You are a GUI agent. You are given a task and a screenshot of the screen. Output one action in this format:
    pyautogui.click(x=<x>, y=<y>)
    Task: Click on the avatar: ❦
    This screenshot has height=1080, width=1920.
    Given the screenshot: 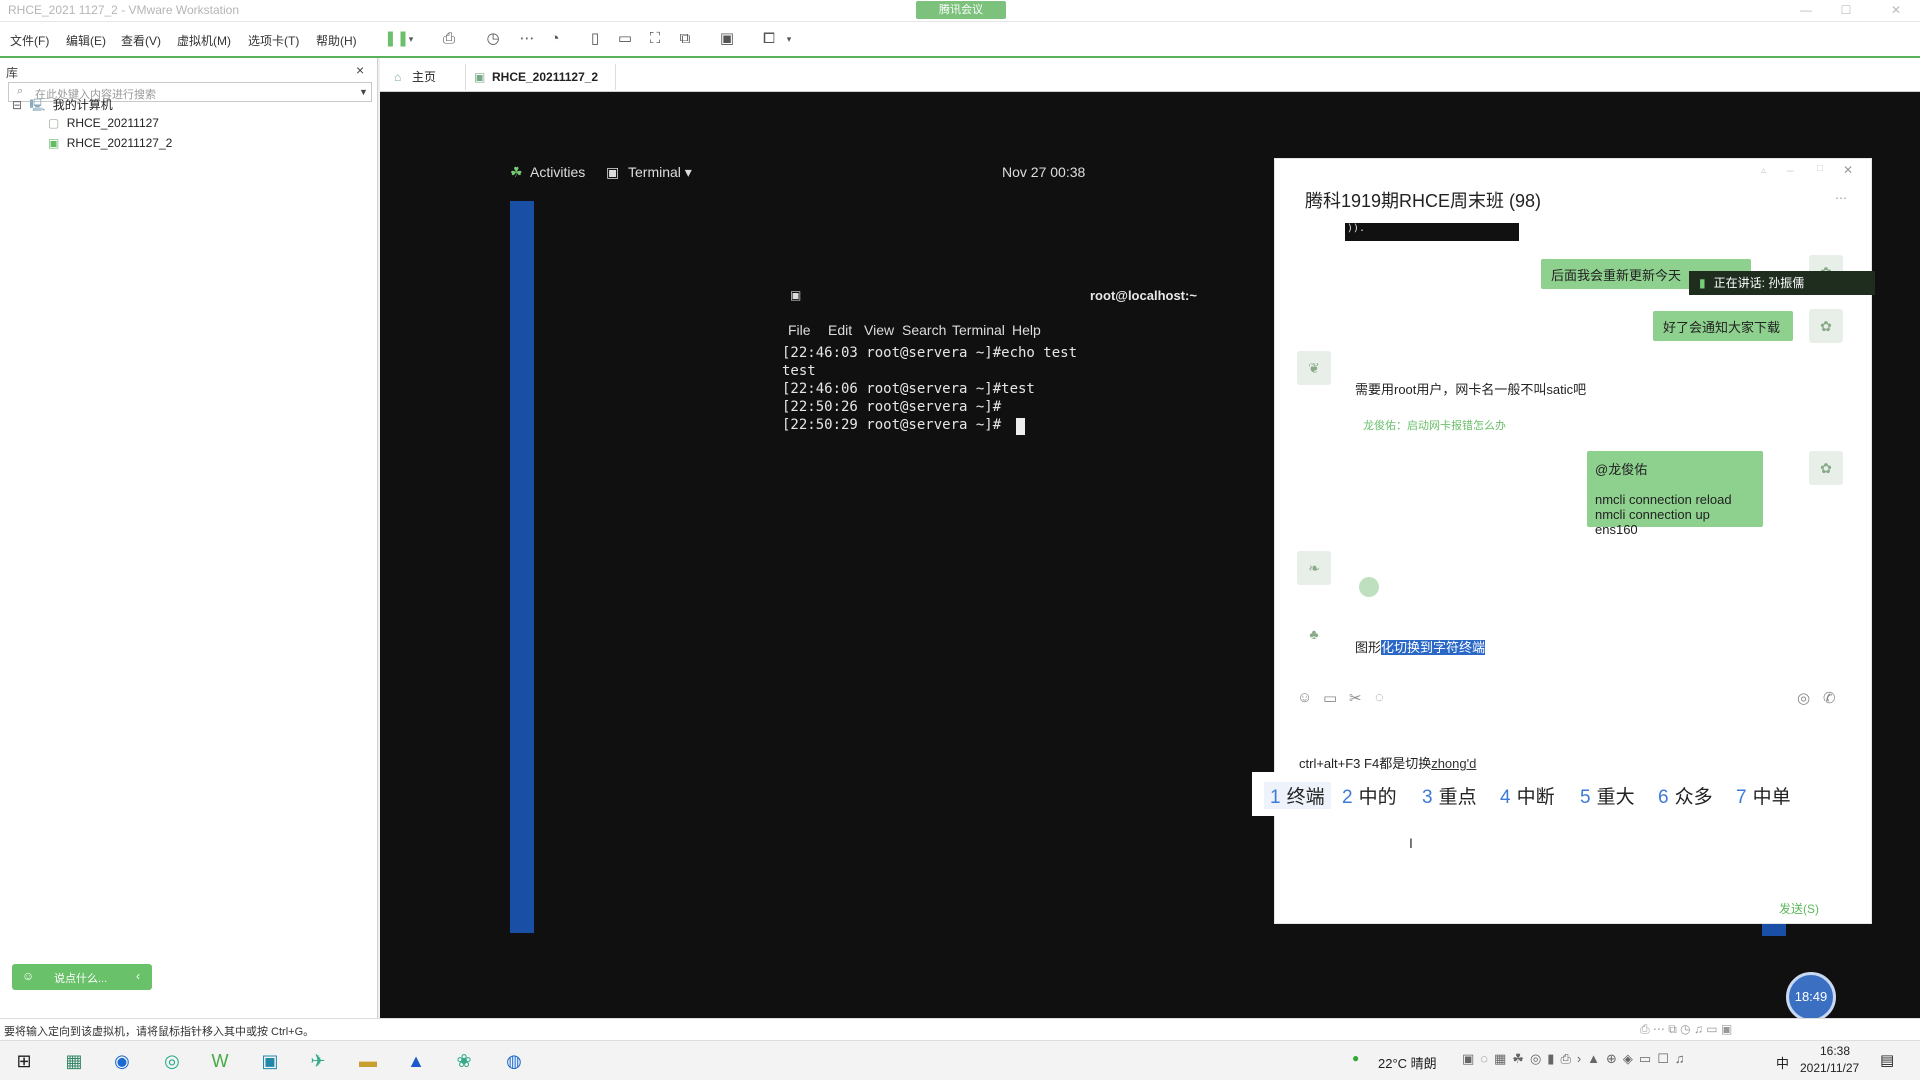 What is the action you would take?
    pyautogui.click(x=1314, y=368)
    